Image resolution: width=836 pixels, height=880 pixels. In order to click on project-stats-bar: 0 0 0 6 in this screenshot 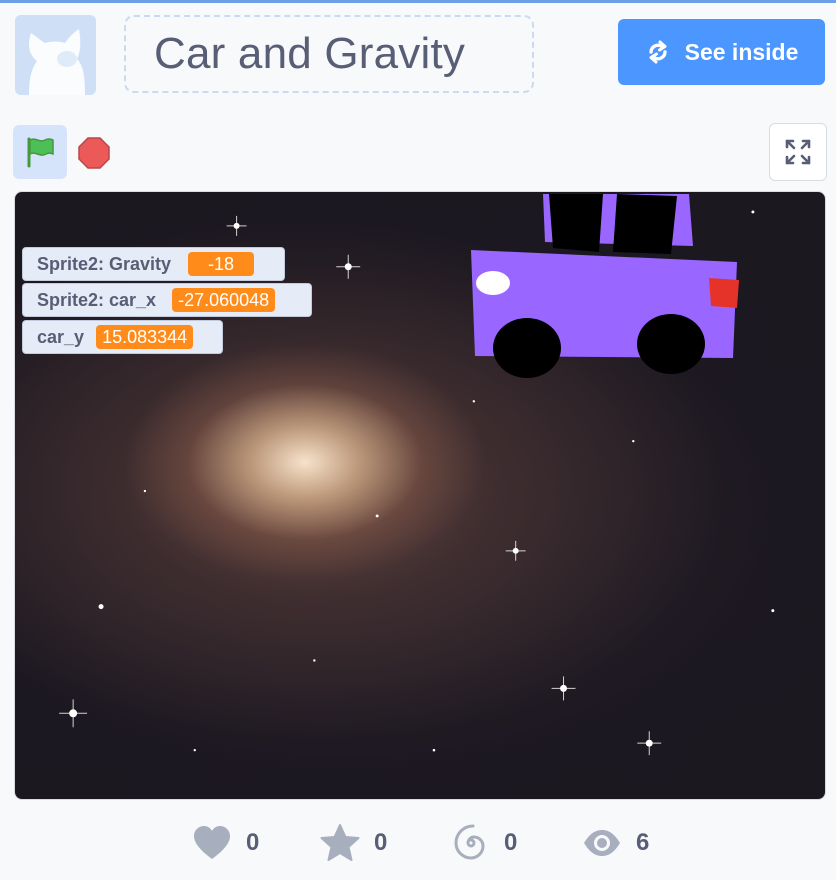, I will do `click(418, 843)`.